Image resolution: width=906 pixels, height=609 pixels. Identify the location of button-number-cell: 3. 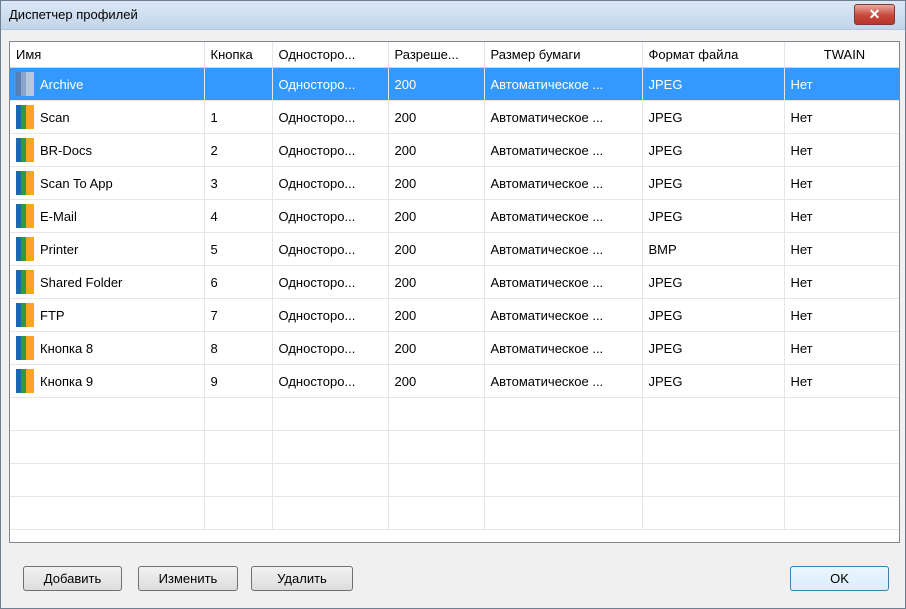
(238, 183).